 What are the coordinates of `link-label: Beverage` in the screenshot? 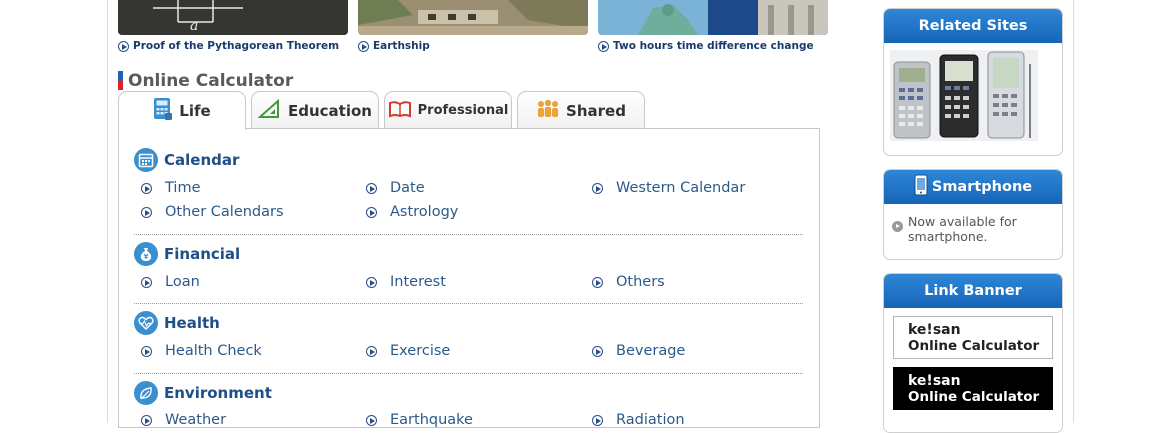 It's located at (651, 351).